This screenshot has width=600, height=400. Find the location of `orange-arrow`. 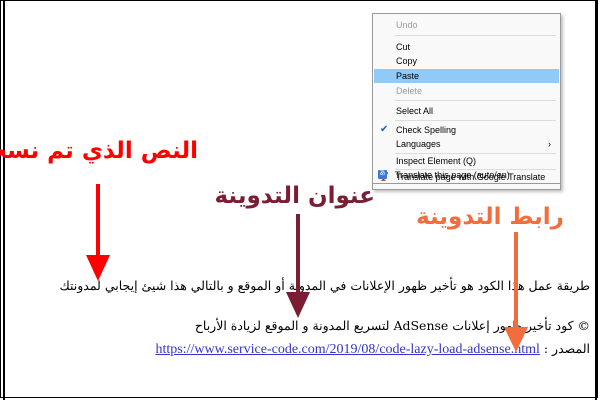

orange-arrow is located at coordinates (516, 292).